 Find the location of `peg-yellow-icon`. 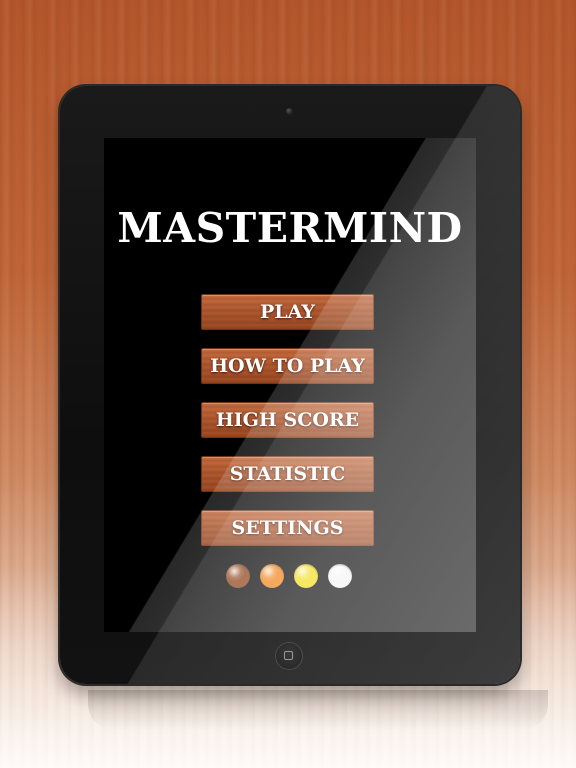

peg-yellow-icon is located at coordinates (306, 576).